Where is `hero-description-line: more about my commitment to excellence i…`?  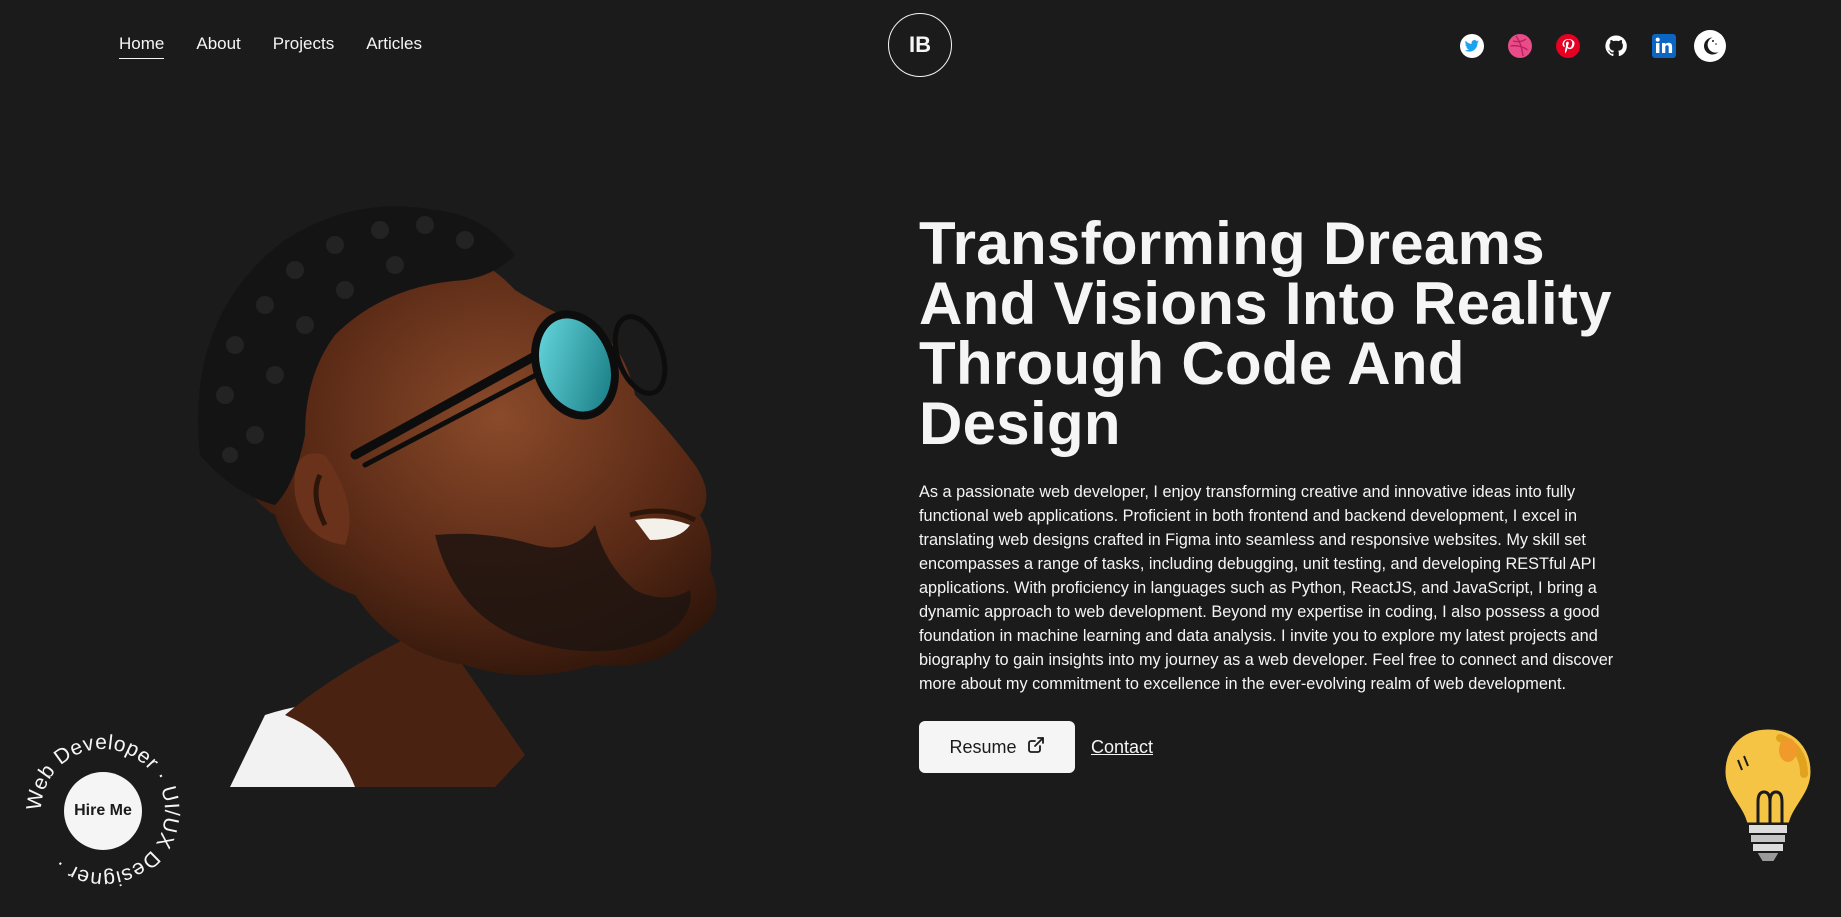 hero-description-line: more about my commitment to excellence i… is located at coordinates (1243, 684).